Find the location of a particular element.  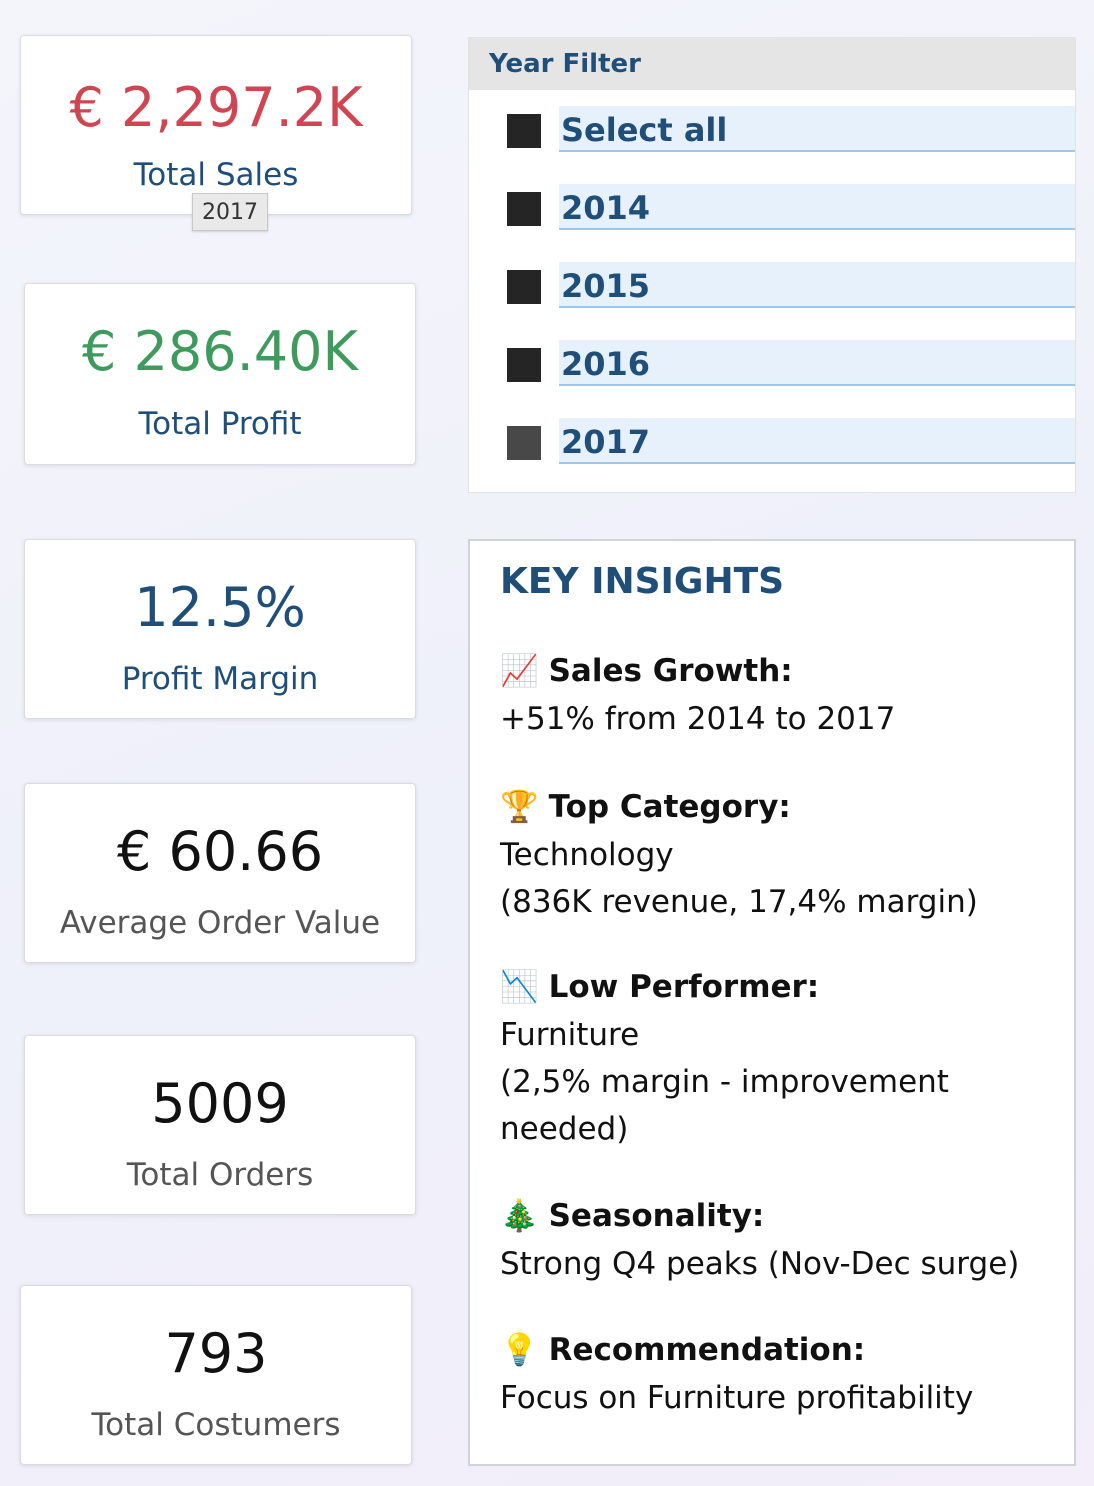

kpi-value: € 286.40K is located at coordinates (220, 351).